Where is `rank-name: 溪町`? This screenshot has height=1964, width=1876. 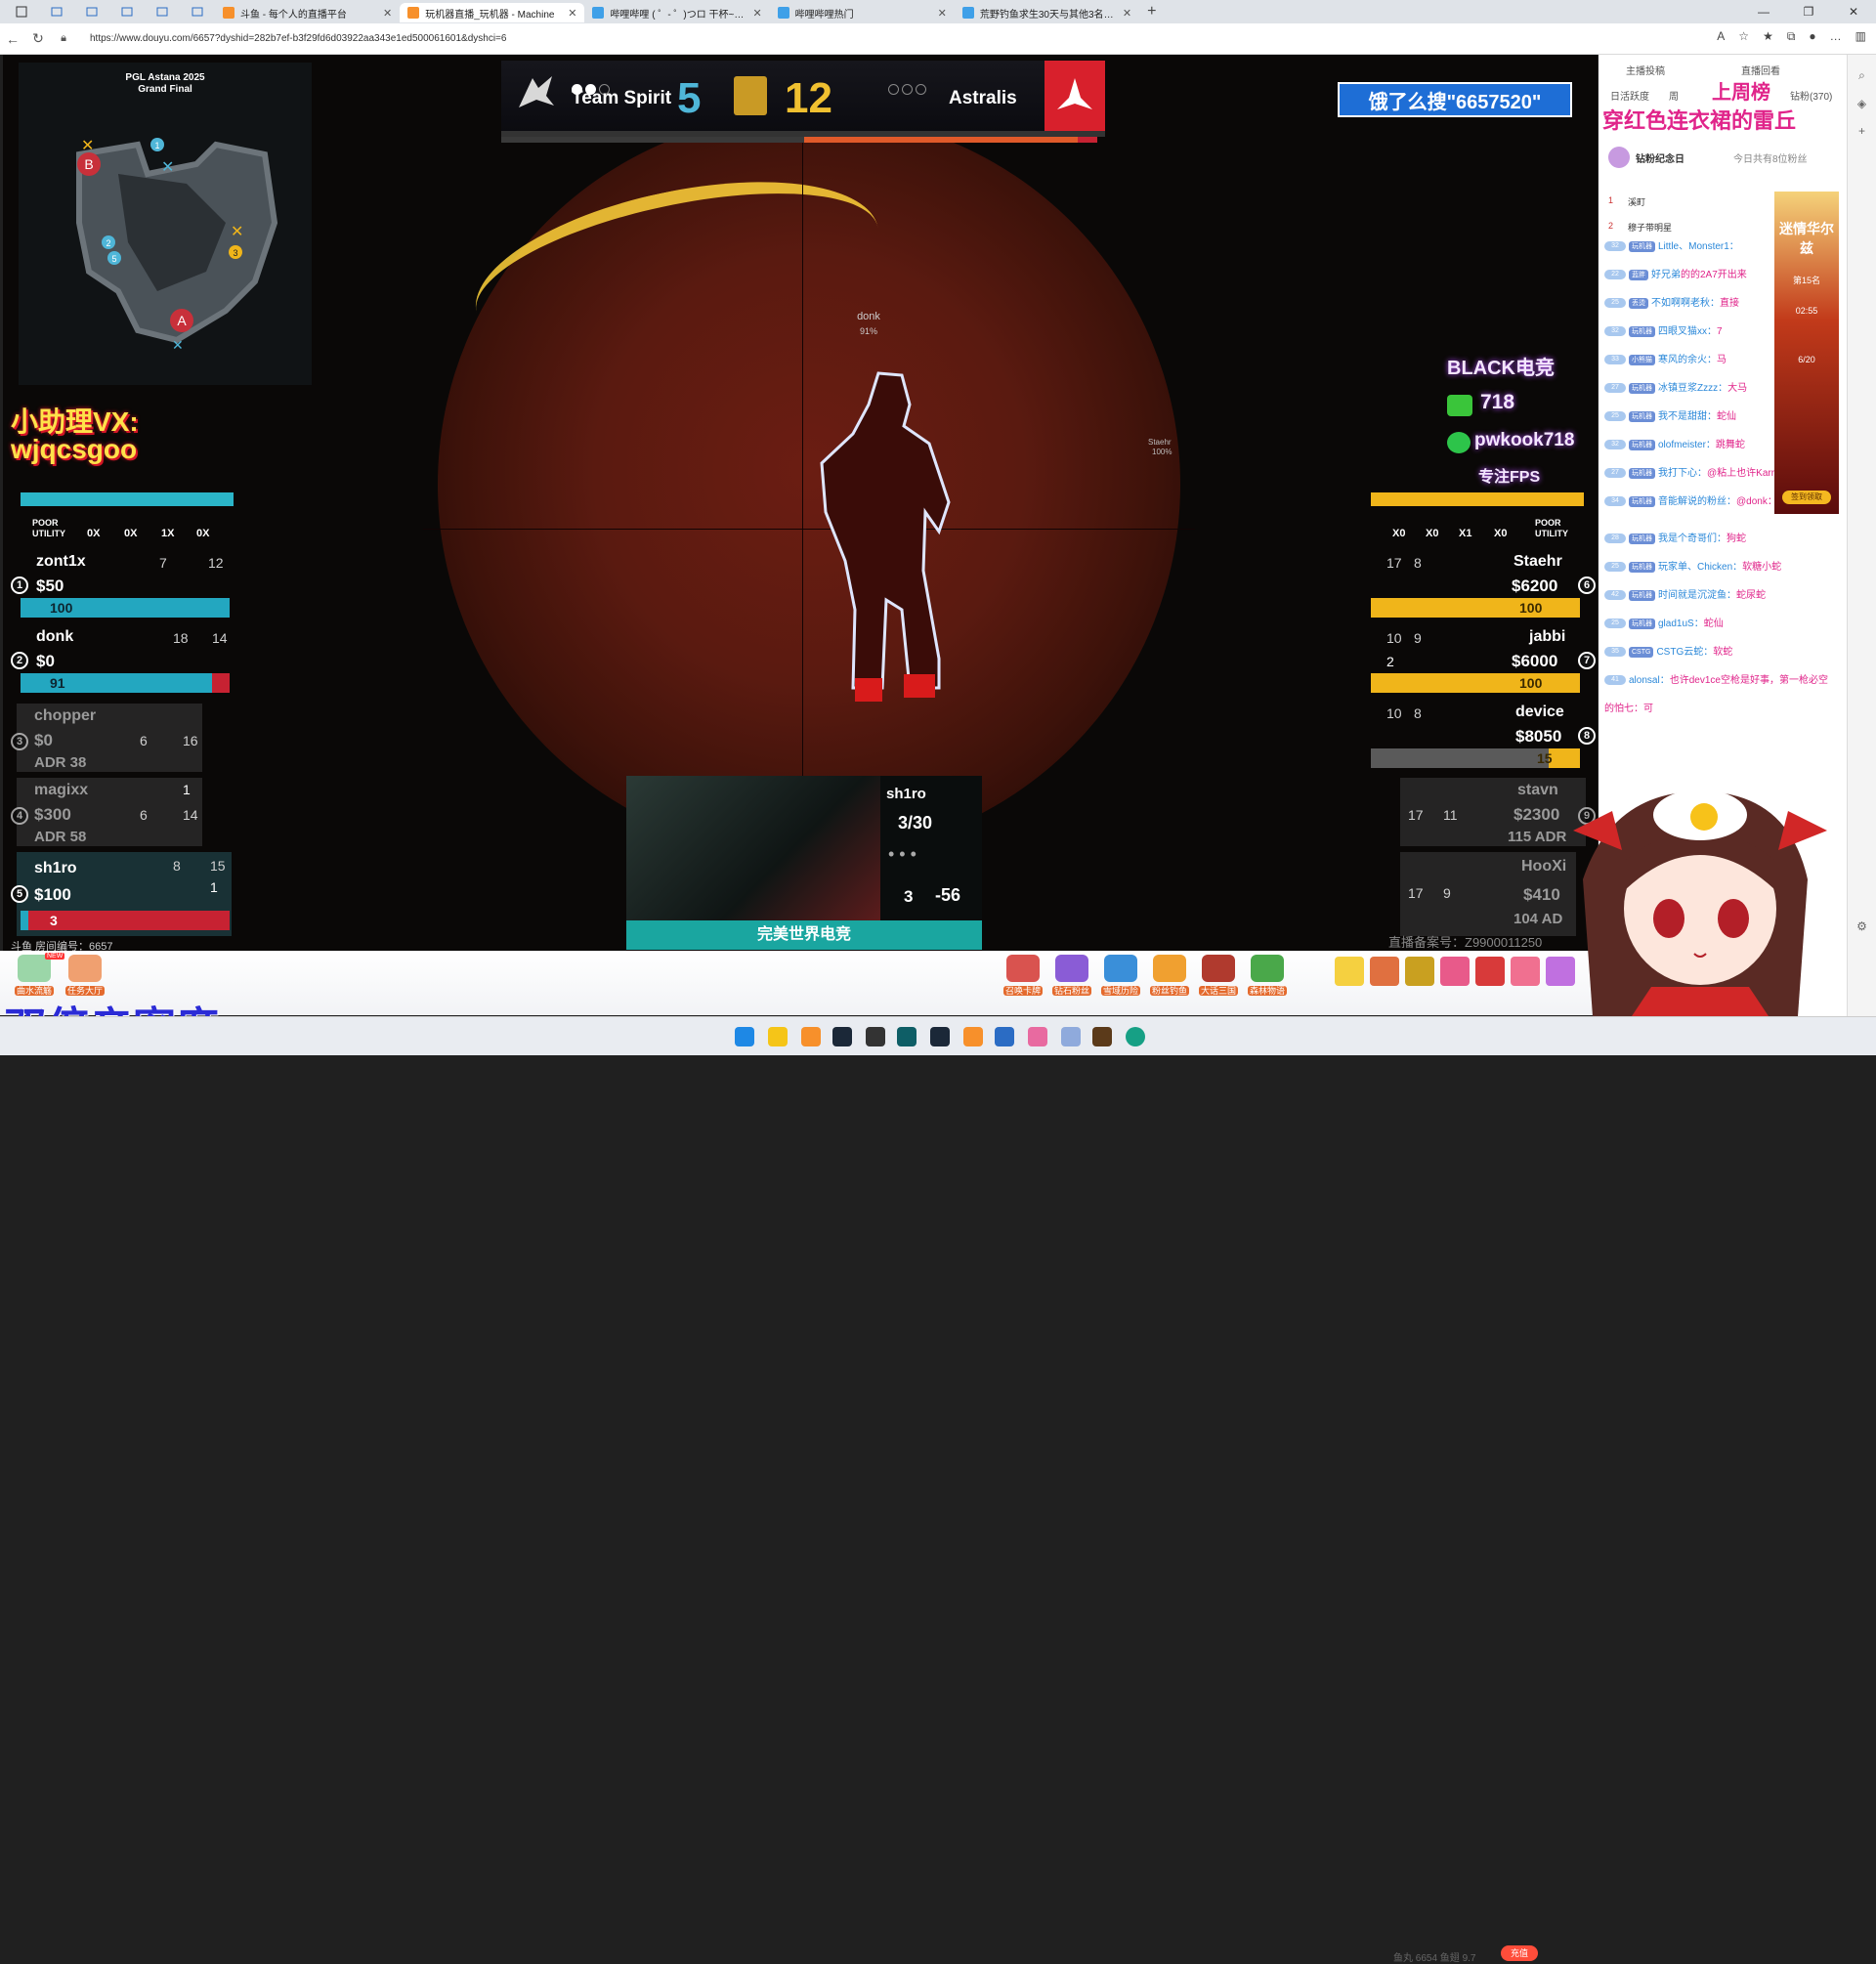
rank-name: 溪町 is located at coordinates (1636, 201).